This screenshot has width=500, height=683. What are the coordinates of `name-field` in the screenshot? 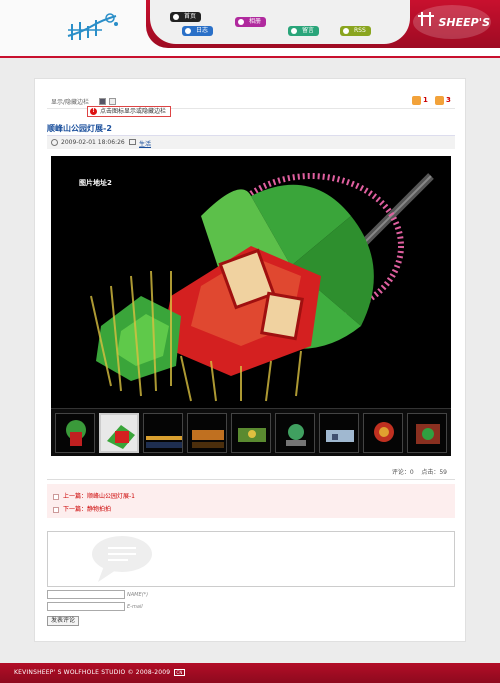 It's located at (86, 594).